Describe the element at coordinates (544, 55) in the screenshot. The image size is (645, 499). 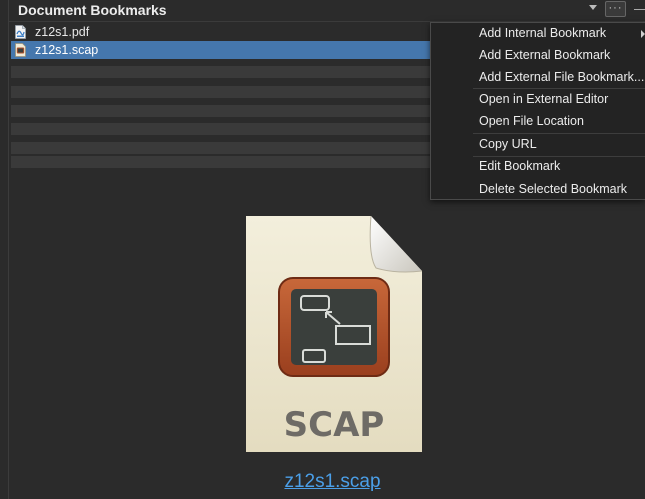
I see `menu-item-add-external-bookmark: Add External Bookmark` at that location.